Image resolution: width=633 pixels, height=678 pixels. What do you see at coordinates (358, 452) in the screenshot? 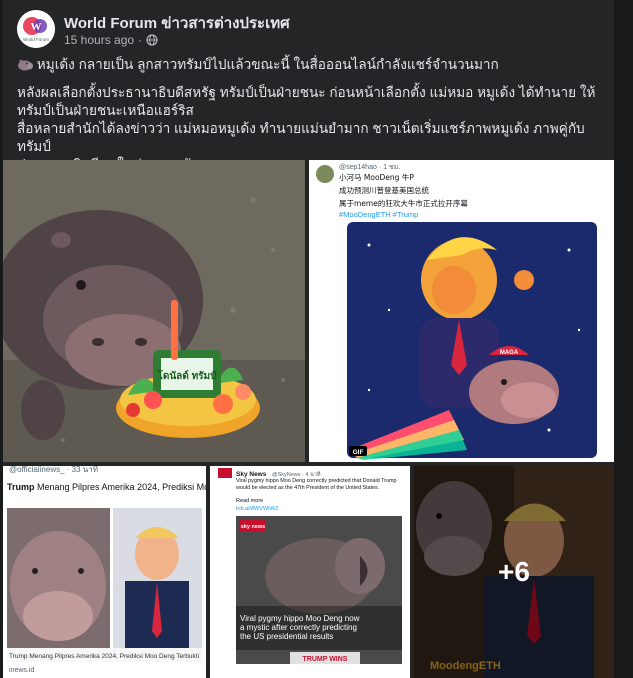
I see `gif-badge: GIF` at bounding box center [358, 452].